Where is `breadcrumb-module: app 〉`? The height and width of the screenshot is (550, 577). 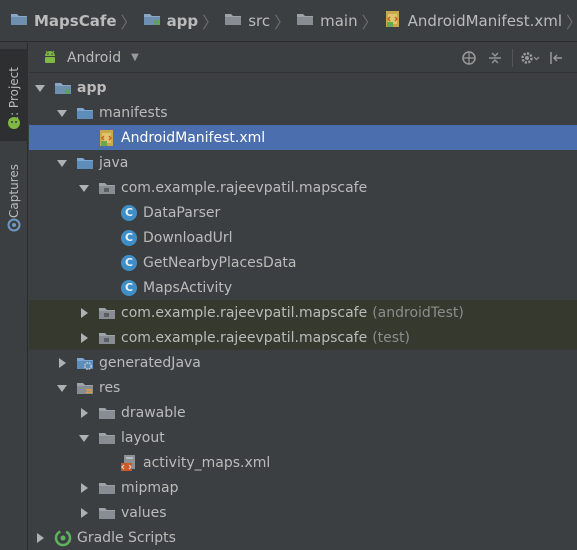
breadcrumb-module: app 〉 is located at coordinates (184, 21).